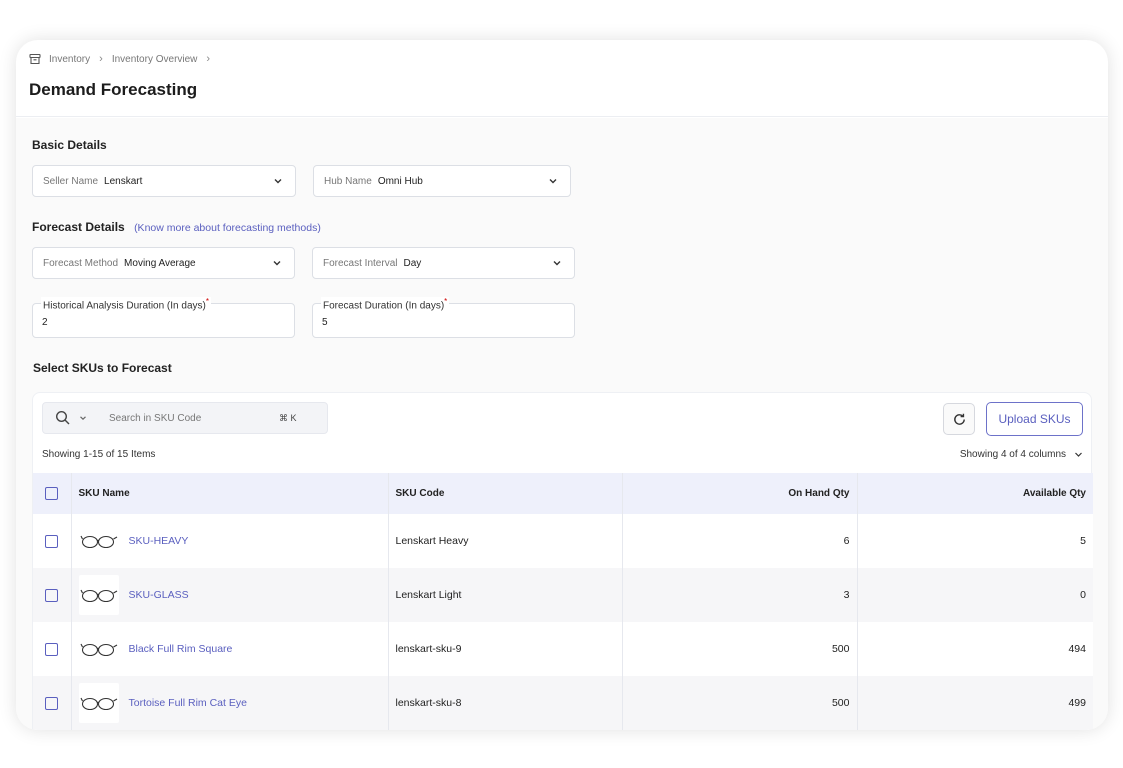  What do you see at coordinates (740, 541) in the screenshot?
I see `on-hand-qty-cell: 6` at bounding box center [740, 541].